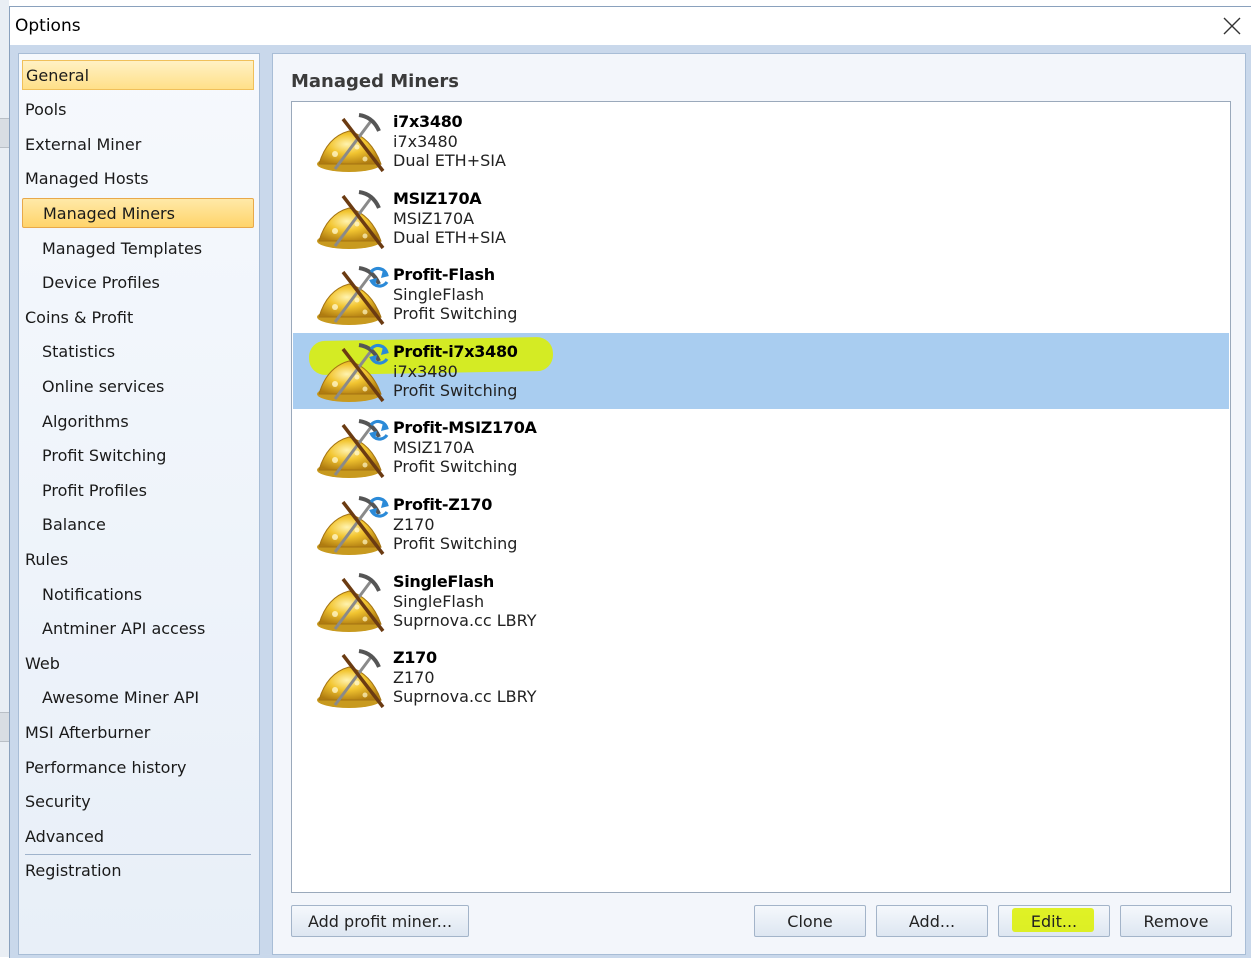  What do you see at coordinates (124, 629) in the screenshot?
I see `sidebar-item-label: Antminer API access` at bounding box center [124, 629].